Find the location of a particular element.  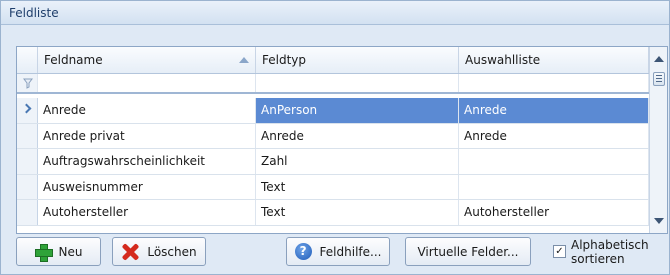

checkbox-label-line1: Alphabetisch is located at coordinates (610, 245).